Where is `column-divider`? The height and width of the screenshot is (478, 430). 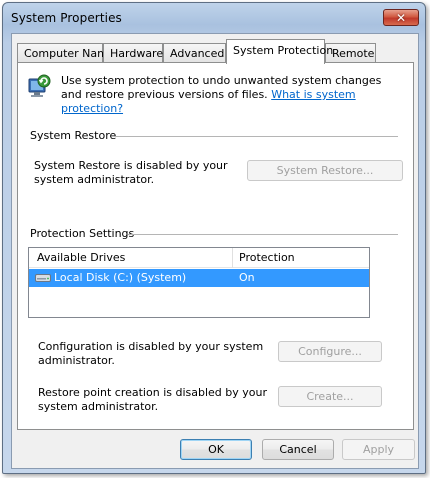 column-divider is located at coordinates (232, 258).